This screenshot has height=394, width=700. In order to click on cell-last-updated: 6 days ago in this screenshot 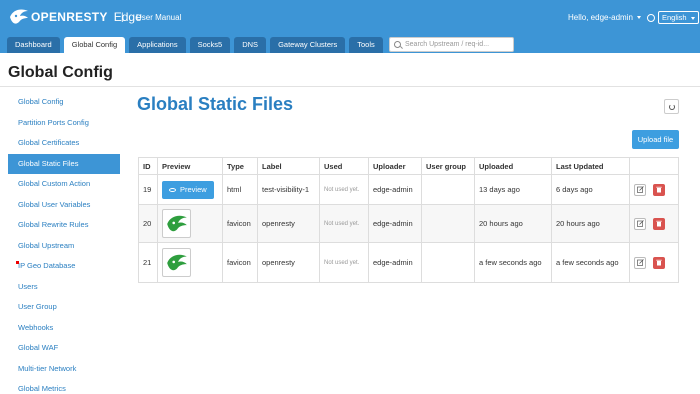, I will do `click(590, 189)`.